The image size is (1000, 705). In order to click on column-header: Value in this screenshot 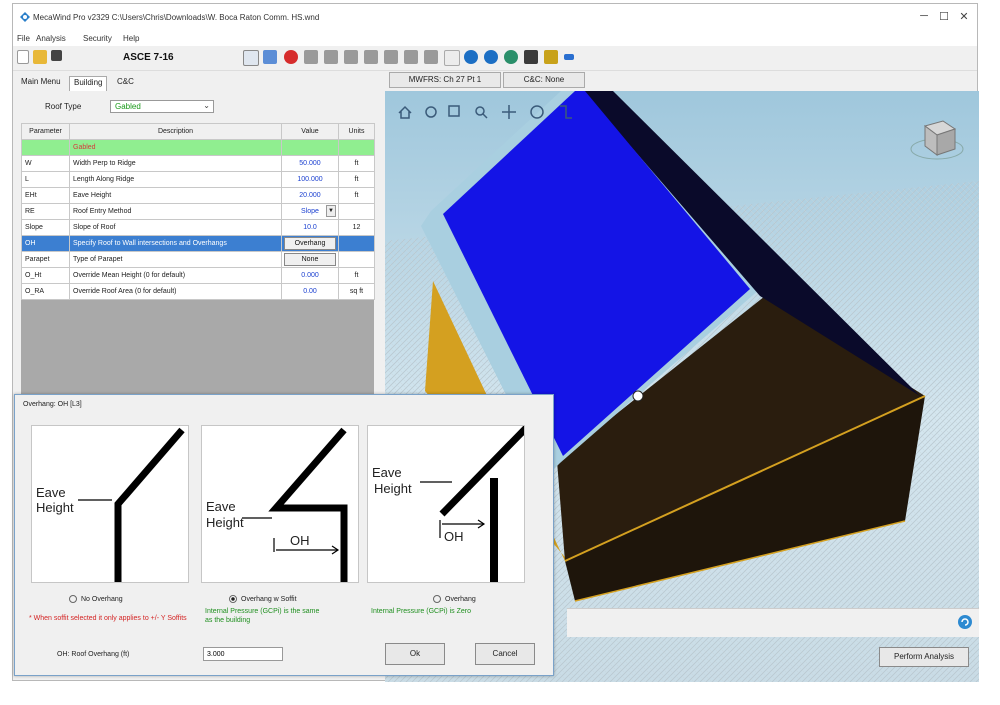, I will do `click(310, 131)`.